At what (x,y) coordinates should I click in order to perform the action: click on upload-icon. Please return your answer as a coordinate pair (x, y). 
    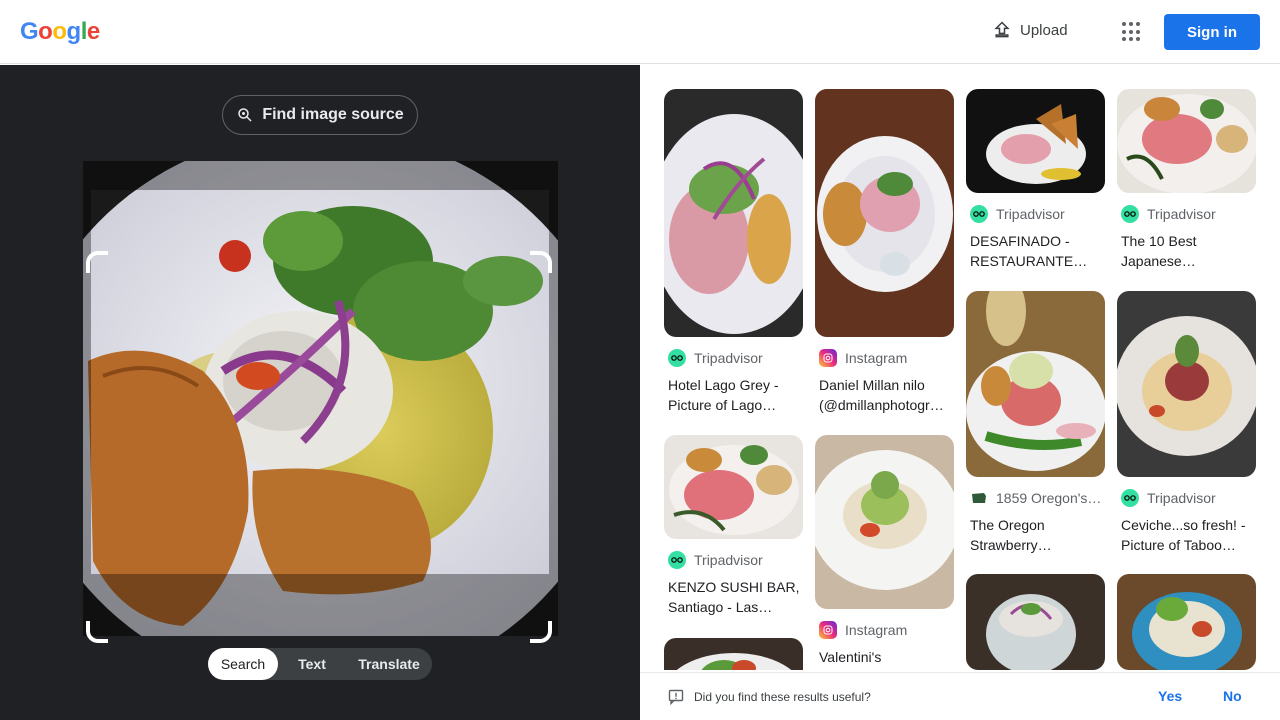
    Looking at the image, I should click on (1002, 29).